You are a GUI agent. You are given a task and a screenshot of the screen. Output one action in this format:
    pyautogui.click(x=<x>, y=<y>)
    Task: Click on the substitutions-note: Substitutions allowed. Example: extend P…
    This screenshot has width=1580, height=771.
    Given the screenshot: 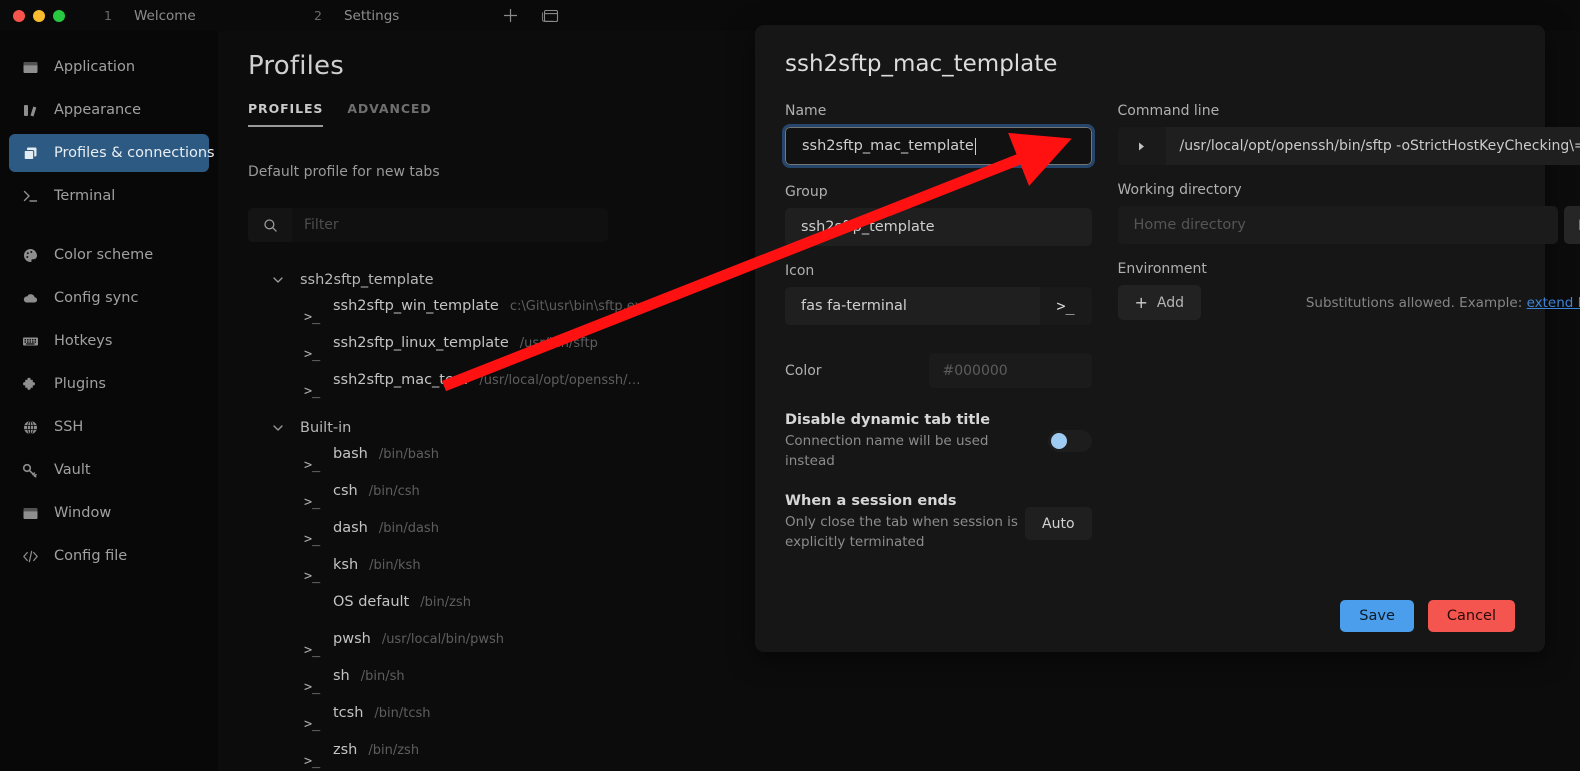 What is the action you would take?
    pyautogui.click(x=1443, y=303)
    